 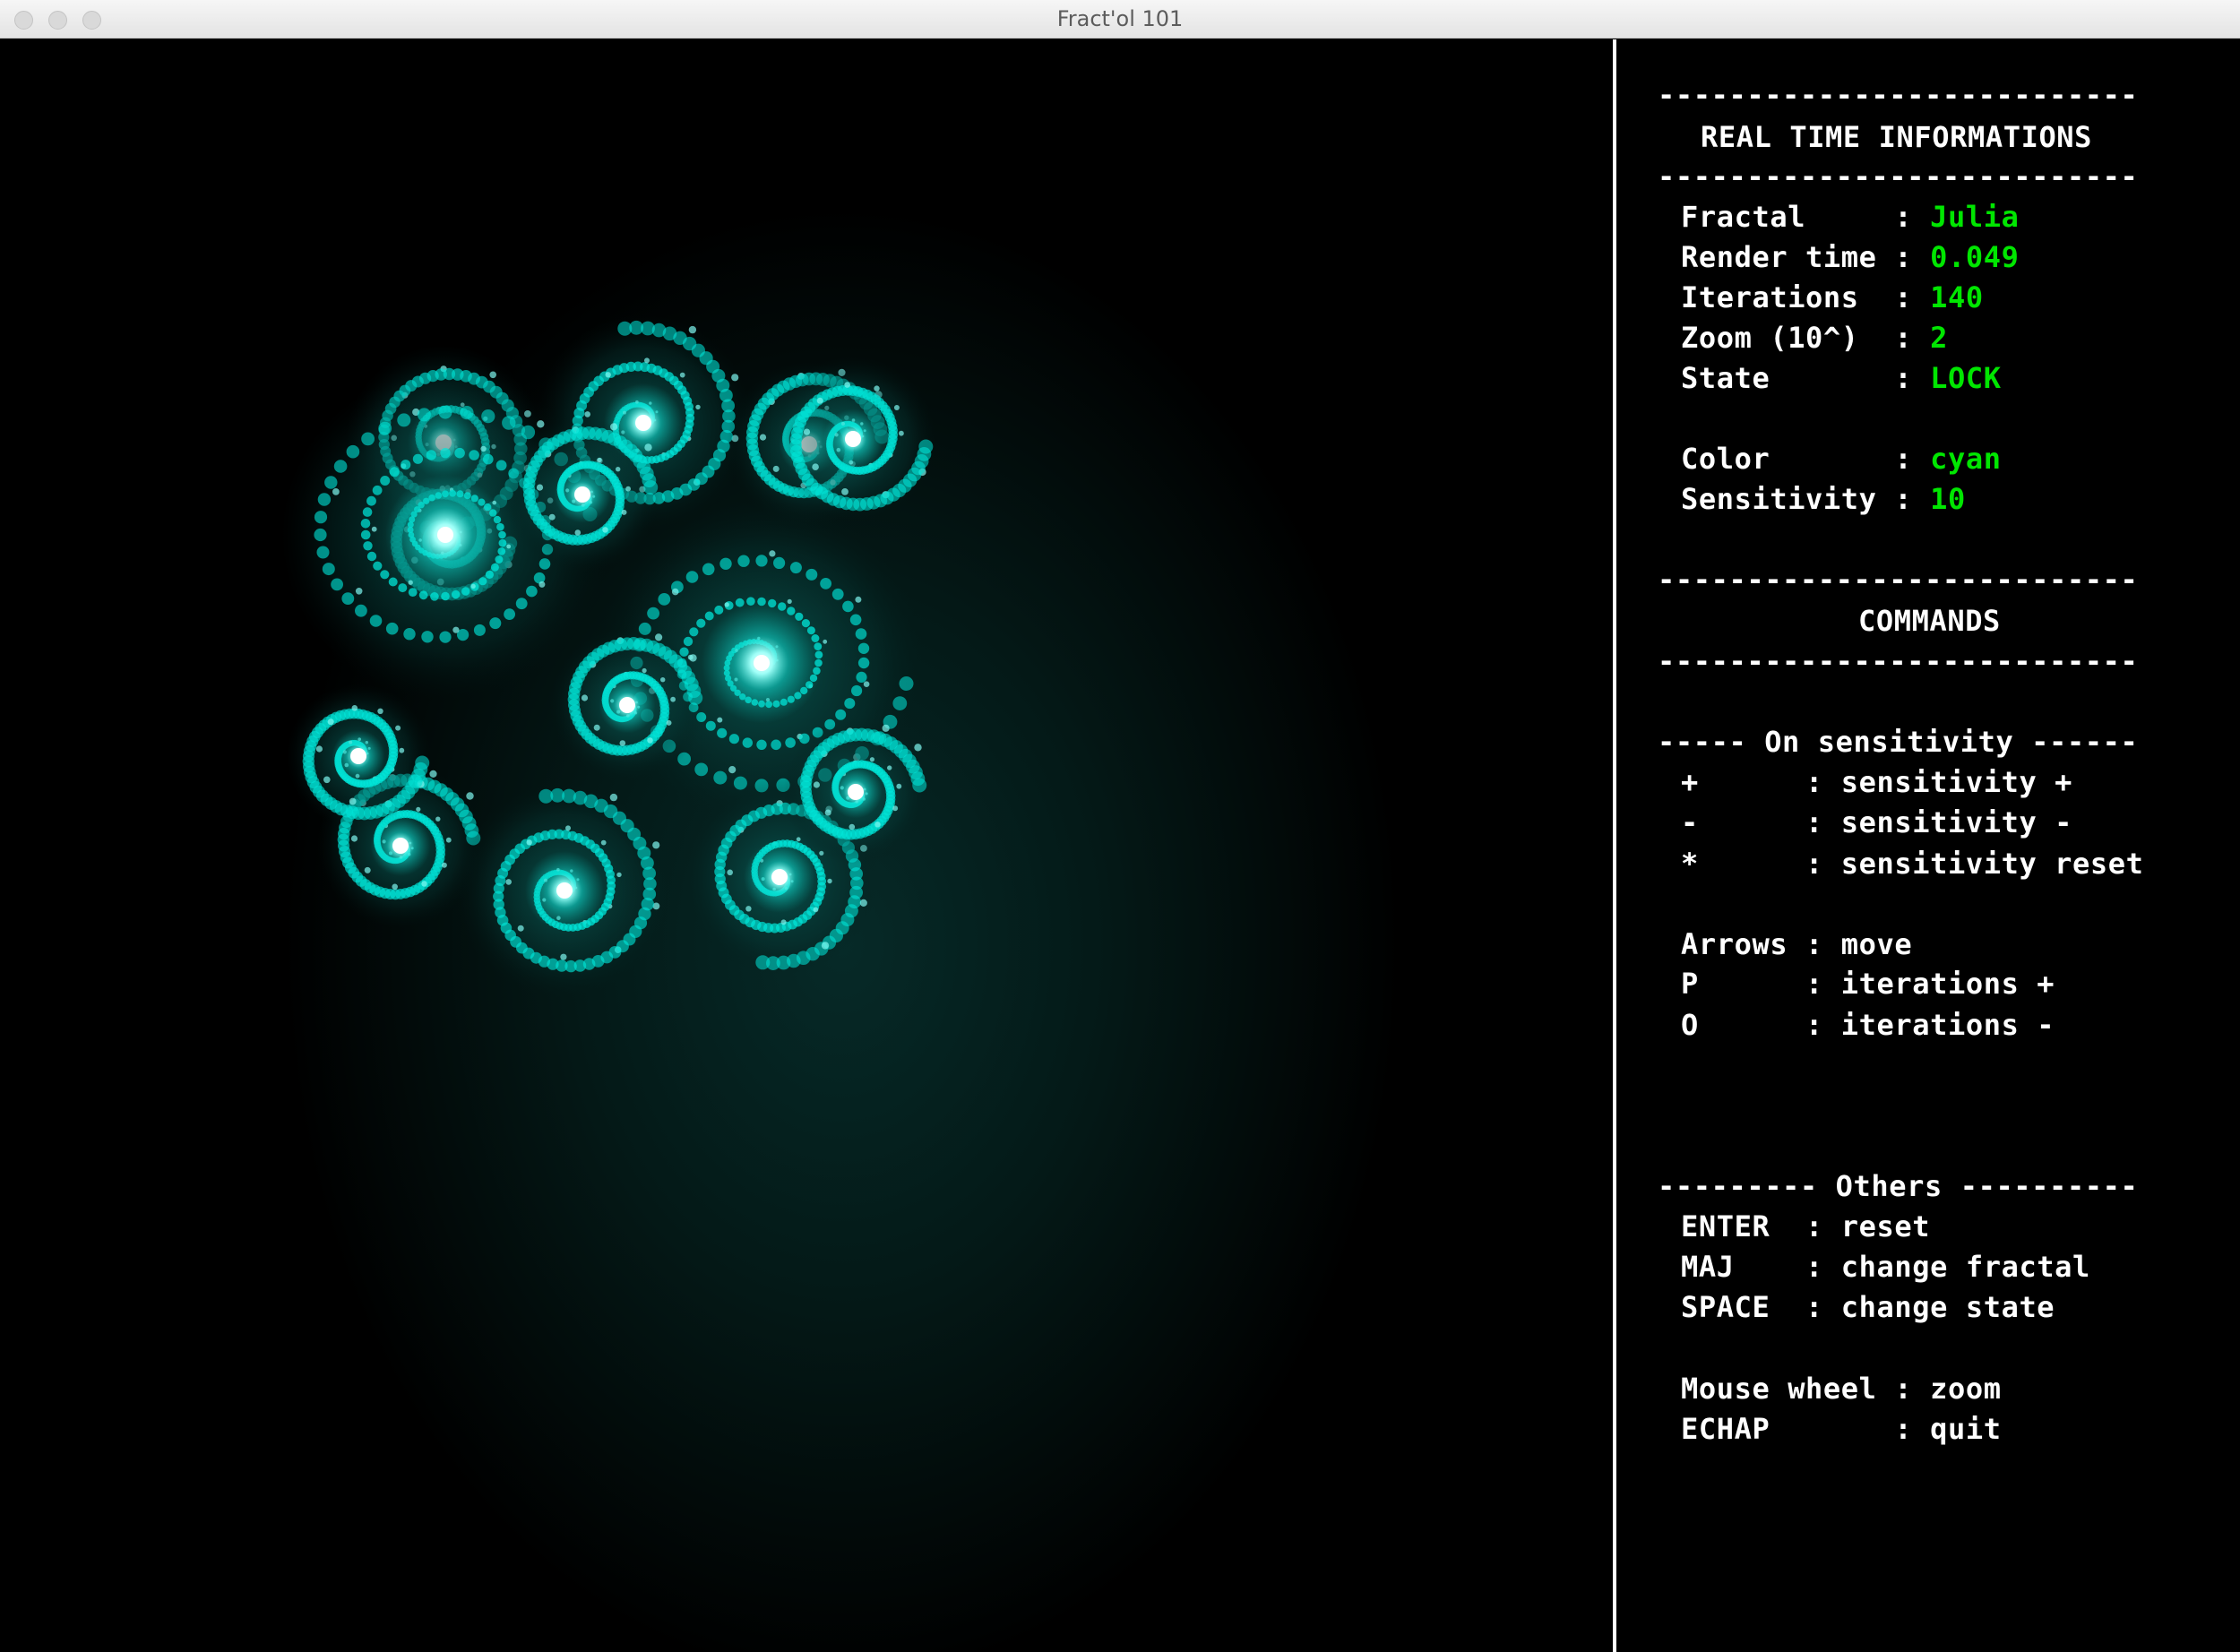 I want to click on command-mouse-wheel-zoom: Mouse wheel : zoom, so click(x=1841, y=1389).